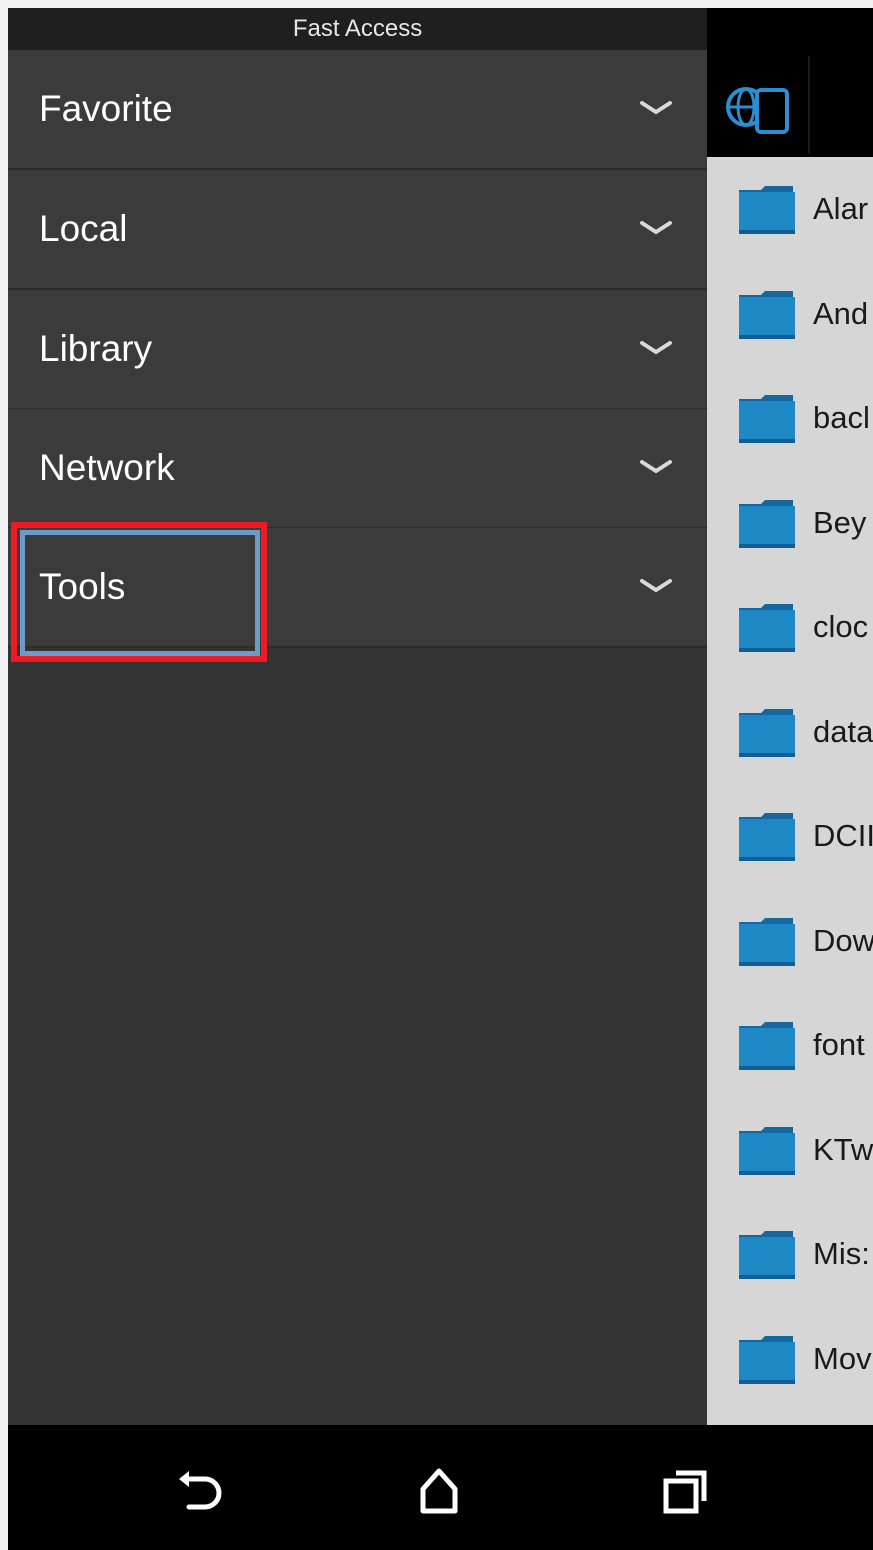 Image resolution: width=873 pixels, height=1550 pixels. I want to click on list-item: KTw, so click(790, 1150).